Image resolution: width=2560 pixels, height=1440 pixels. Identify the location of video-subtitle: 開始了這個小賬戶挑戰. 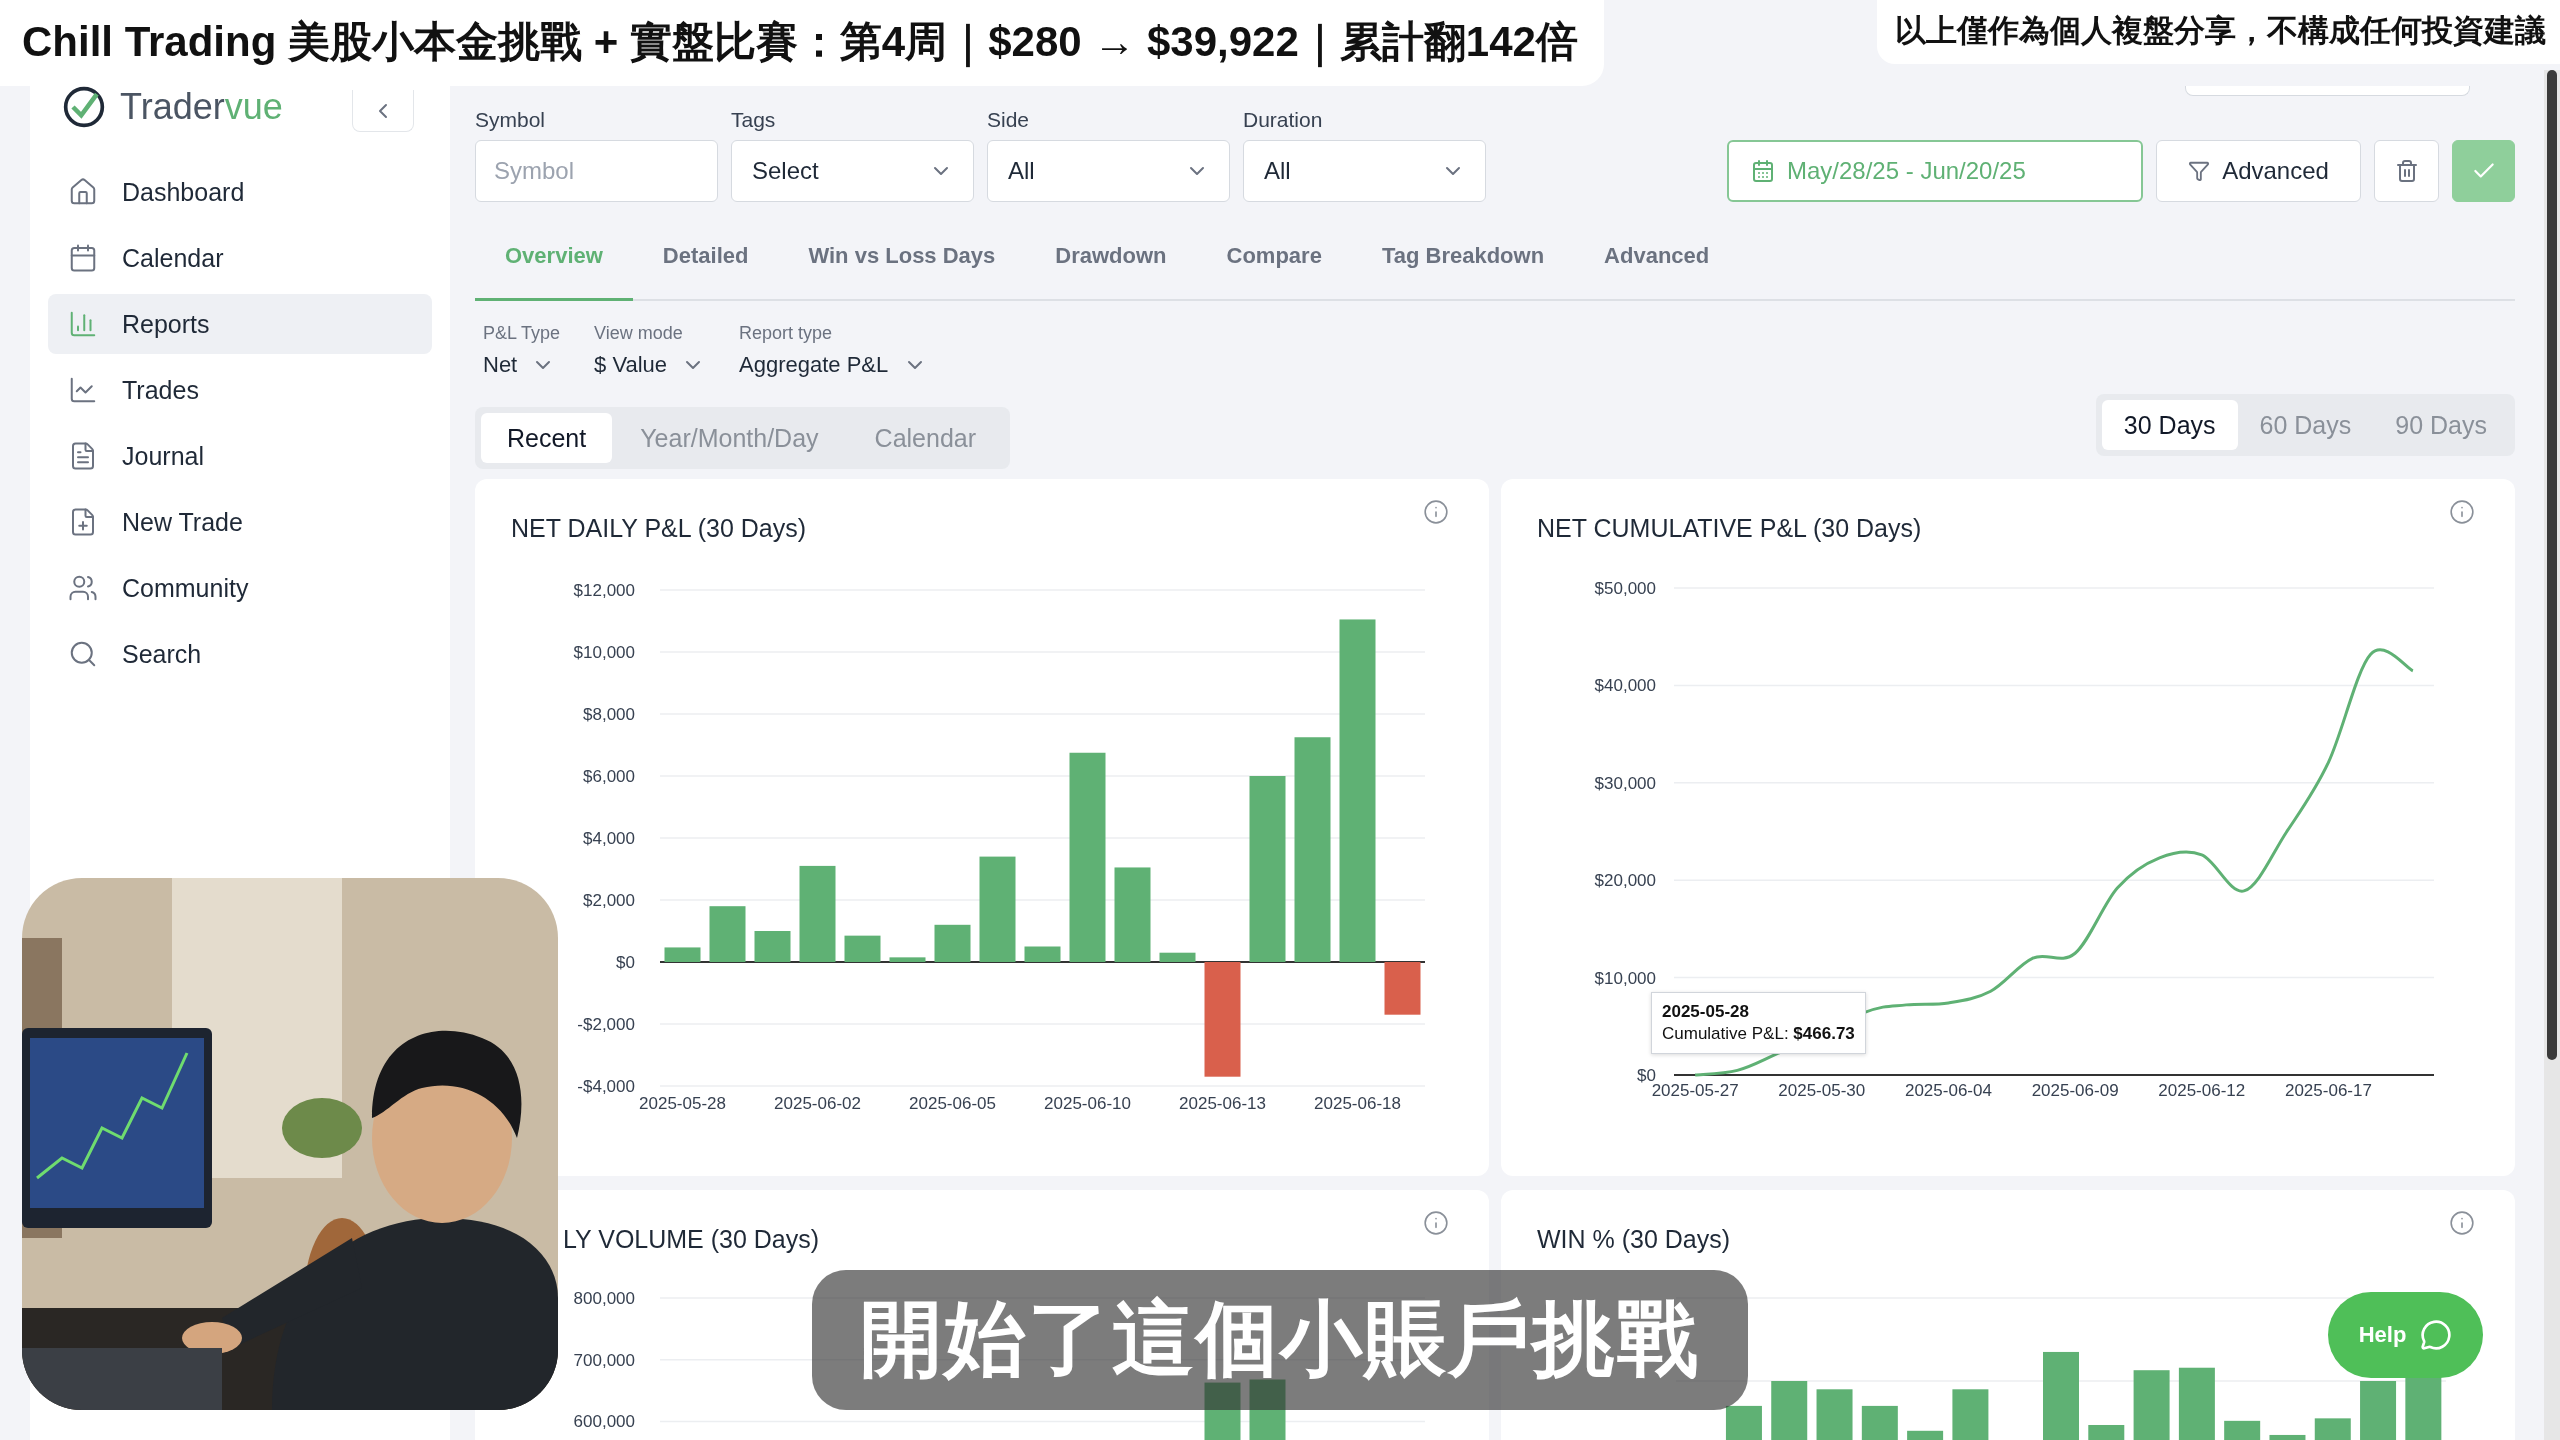
(1280, 1340).